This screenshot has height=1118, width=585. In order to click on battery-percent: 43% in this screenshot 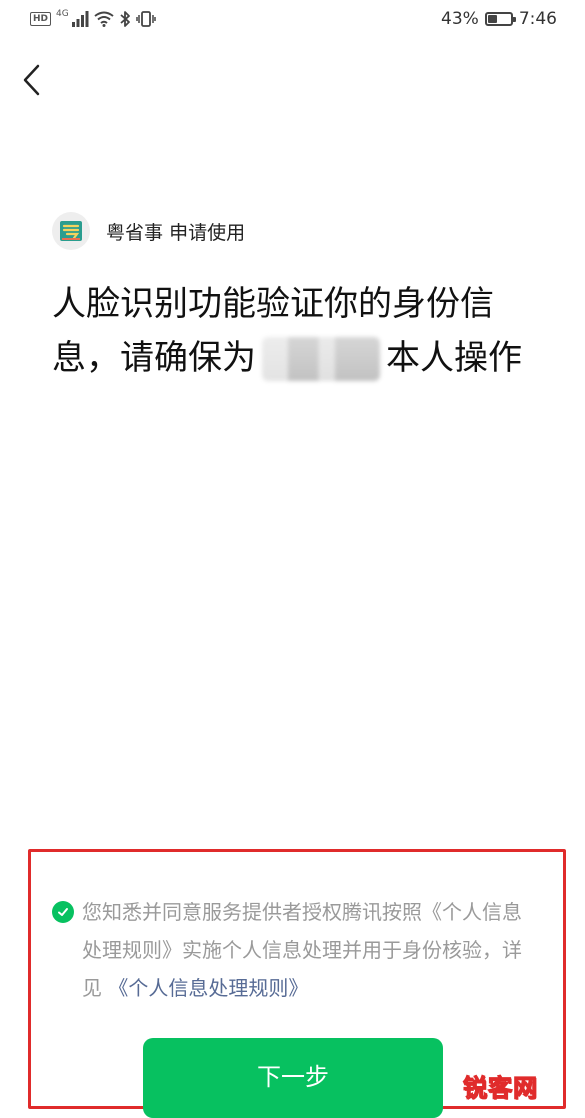, I will do `click(460, 19)`.